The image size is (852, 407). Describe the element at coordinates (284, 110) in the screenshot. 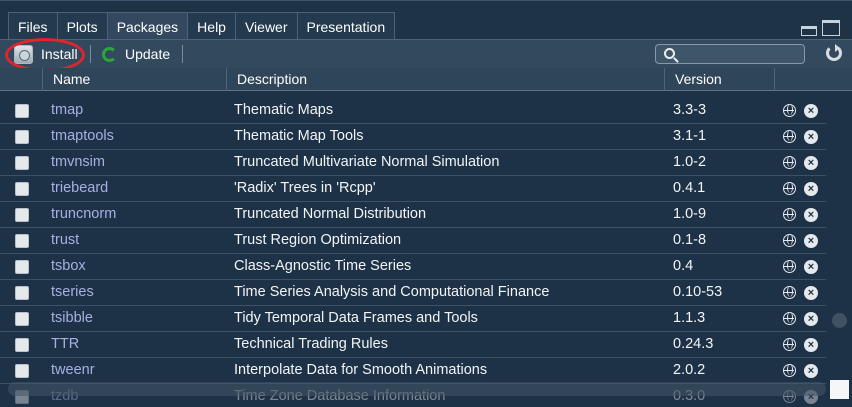

I see `package-description: Thematic Maps` at that location.